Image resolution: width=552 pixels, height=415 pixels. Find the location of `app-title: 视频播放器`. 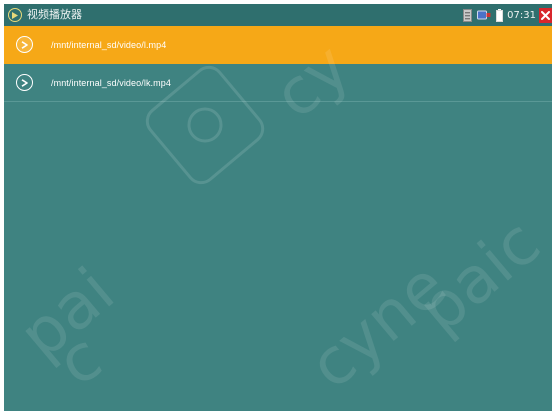

app-title: 视频播放器 is located at coordinates (54, 14).